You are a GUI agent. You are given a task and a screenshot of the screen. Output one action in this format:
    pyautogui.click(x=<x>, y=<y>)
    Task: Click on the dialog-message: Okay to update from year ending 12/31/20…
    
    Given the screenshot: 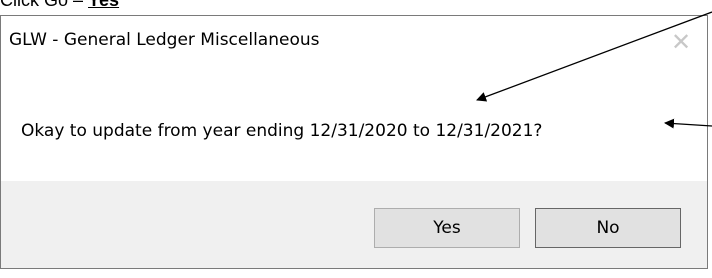 What is the action you would take?
    pyautogui.click(x=282, y=131)
    